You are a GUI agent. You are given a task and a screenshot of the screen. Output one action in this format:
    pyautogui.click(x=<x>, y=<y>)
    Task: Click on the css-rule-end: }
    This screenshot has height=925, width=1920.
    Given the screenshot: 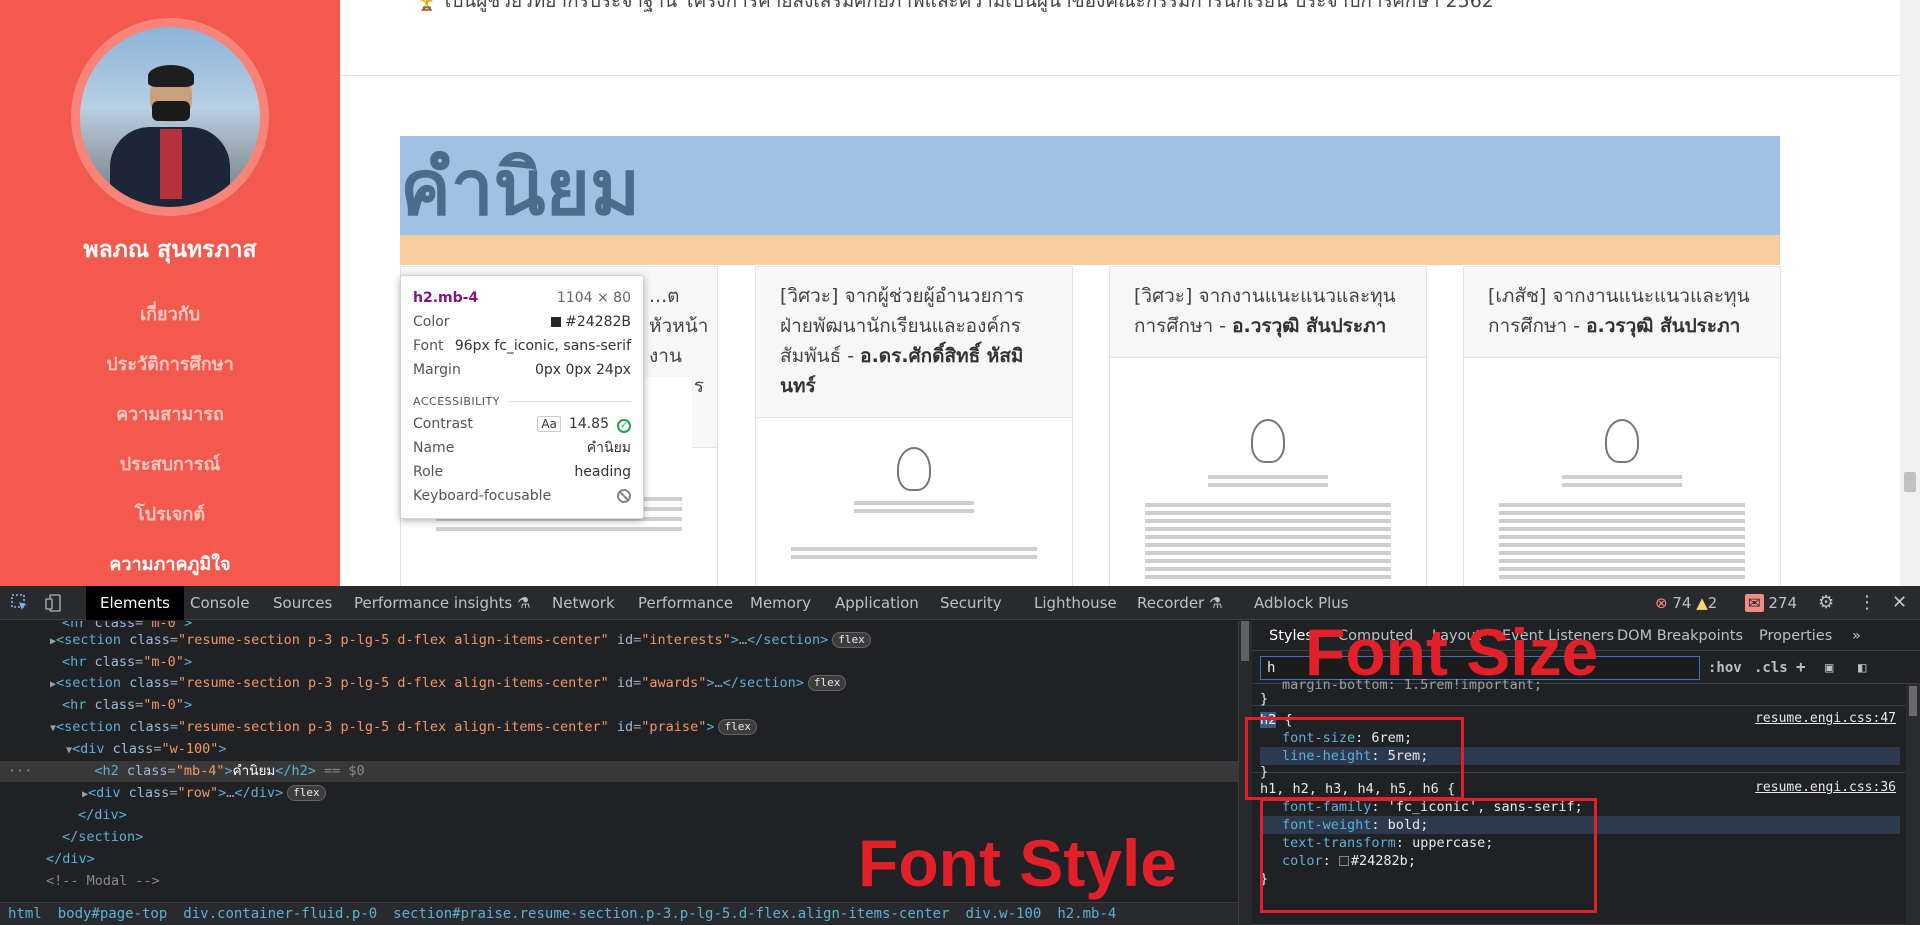 What is the action you would take?
    pyautogui.click(x=1264, y=699)
    